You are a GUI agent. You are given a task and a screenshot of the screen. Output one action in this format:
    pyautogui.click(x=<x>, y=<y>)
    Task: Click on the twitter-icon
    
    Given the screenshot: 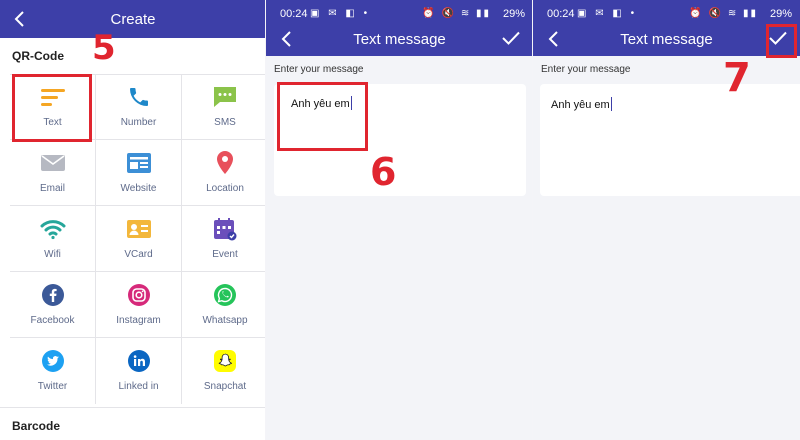 What is the action you would take?
    pyautogui.click(x=52, y=361)
    